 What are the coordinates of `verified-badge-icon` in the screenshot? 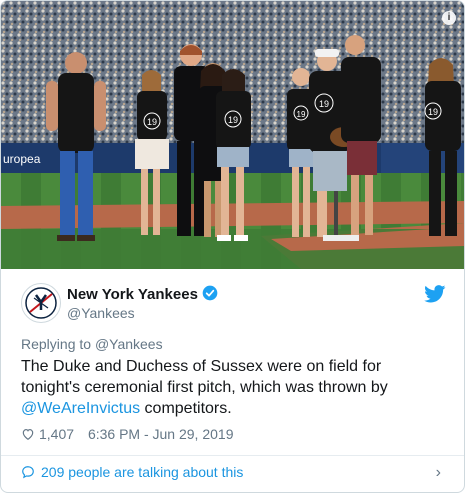 It's located at (210, 293).